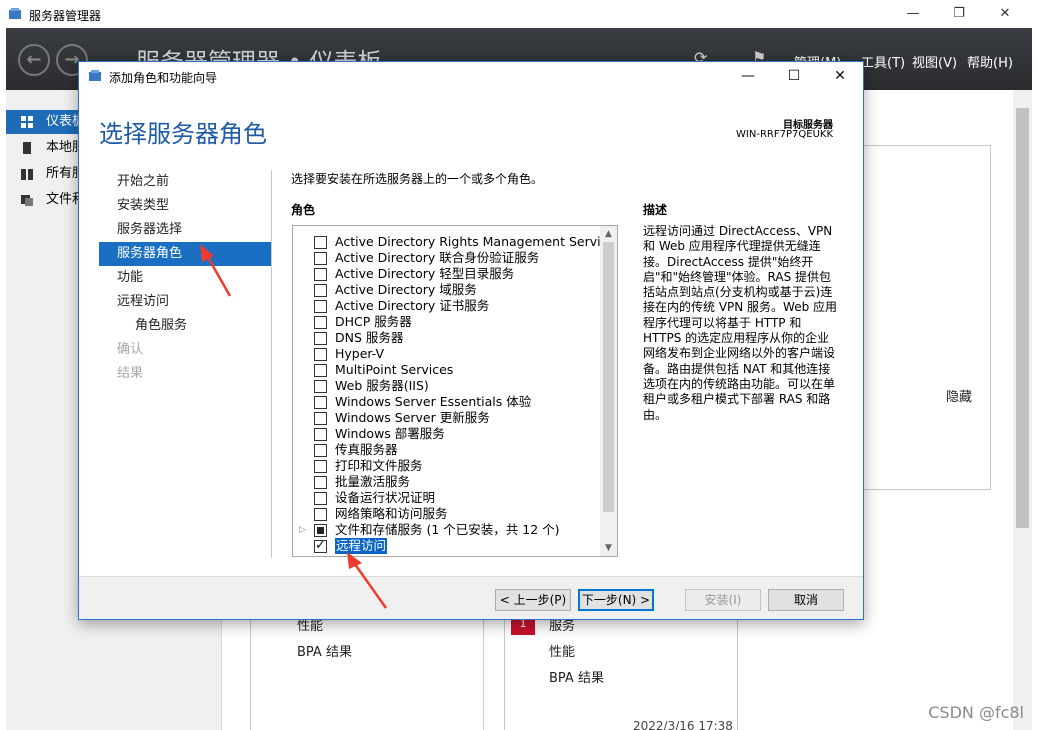  I want to click on annotation-arrows, so click(294, 426).